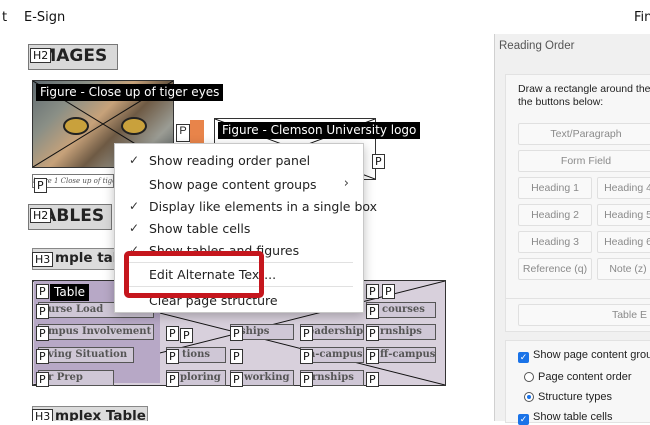 The height and width of the screenshot is (425, 650). I want to click on menu-item-show-reading-order-panel: ✓ Show reading order panel, so click(239, 160).